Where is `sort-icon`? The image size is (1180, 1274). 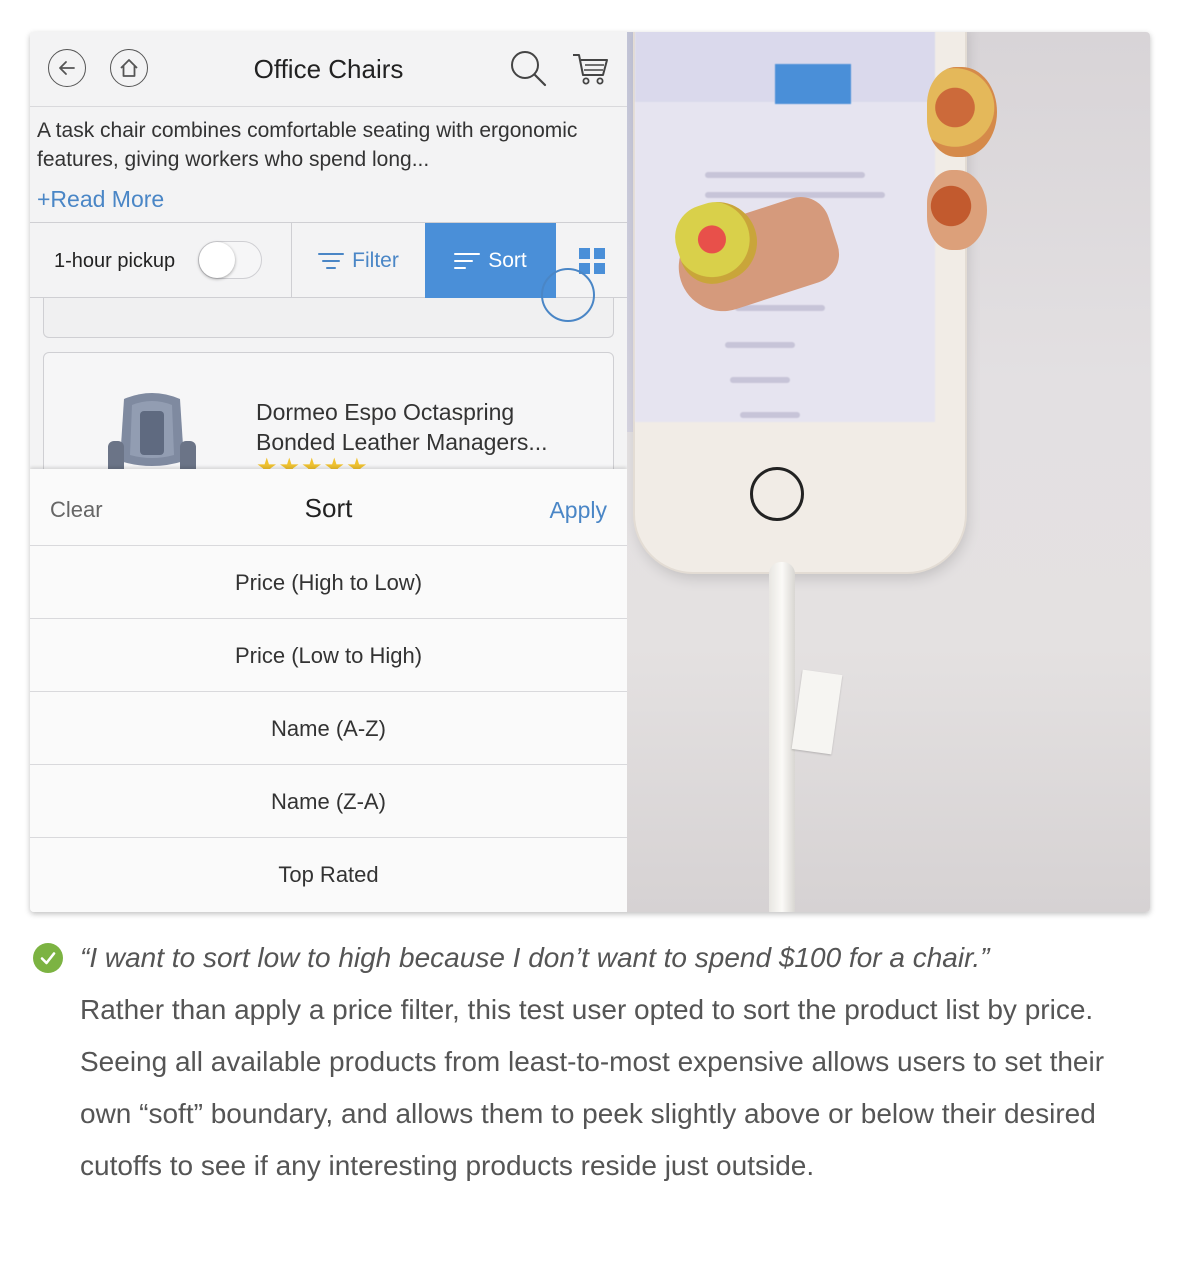
sort-icon is located at coordinates (467, 261).